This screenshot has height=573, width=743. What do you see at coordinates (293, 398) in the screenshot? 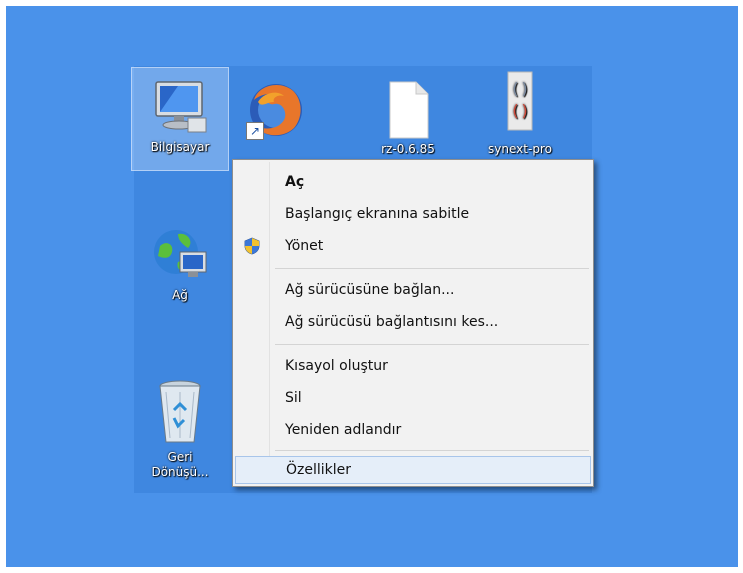
I see `menu-item-label: Sil` at bounding box center [293, 398].